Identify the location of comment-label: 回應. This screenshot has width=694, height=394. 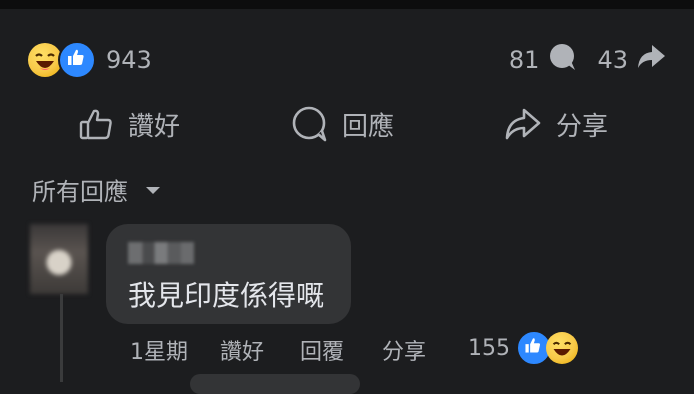
(368, 126).